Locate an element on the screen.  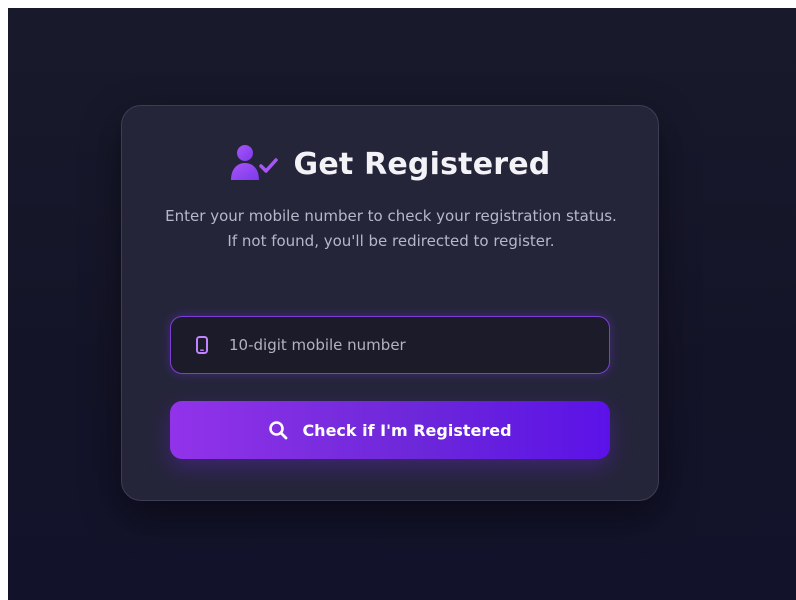
user-check-icon is located at coordinates (255, 164).